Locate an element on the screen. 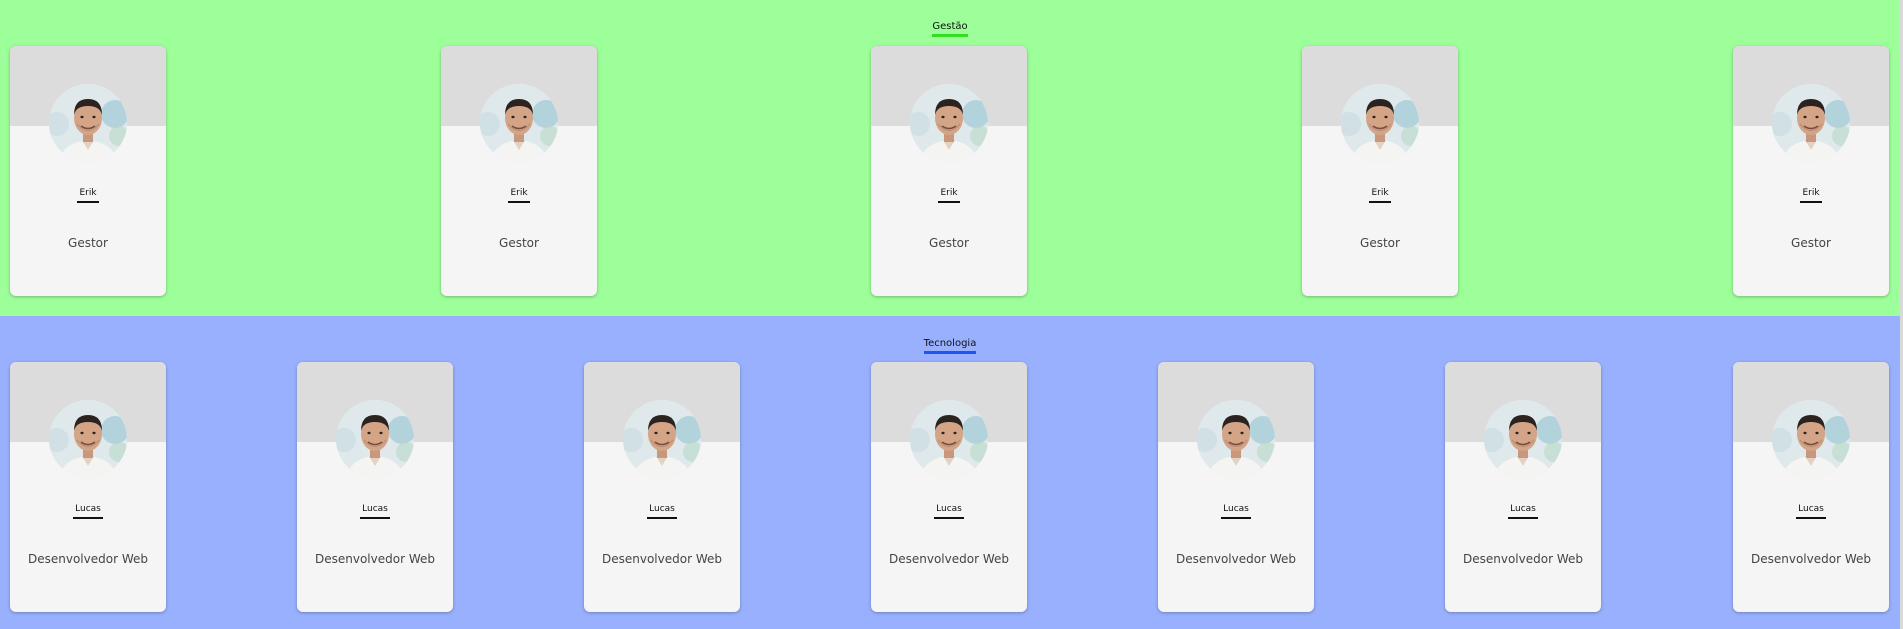  section-title: Tecnologia is located at coordinates (950, 346).